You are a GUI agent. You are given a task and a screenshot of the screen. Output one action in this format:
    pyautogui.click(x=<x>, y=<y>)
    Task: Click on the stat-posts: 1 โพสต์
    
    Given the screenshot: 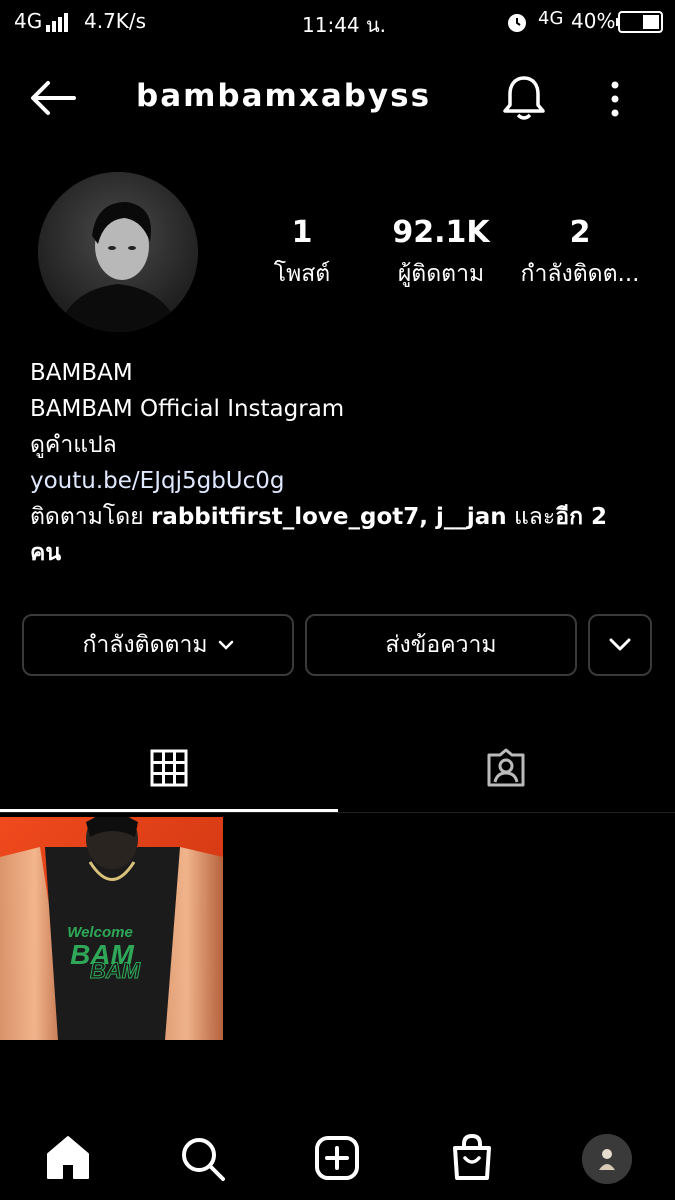 What is the action you would take?
    pyautogui.click(x=302, y=253)
    